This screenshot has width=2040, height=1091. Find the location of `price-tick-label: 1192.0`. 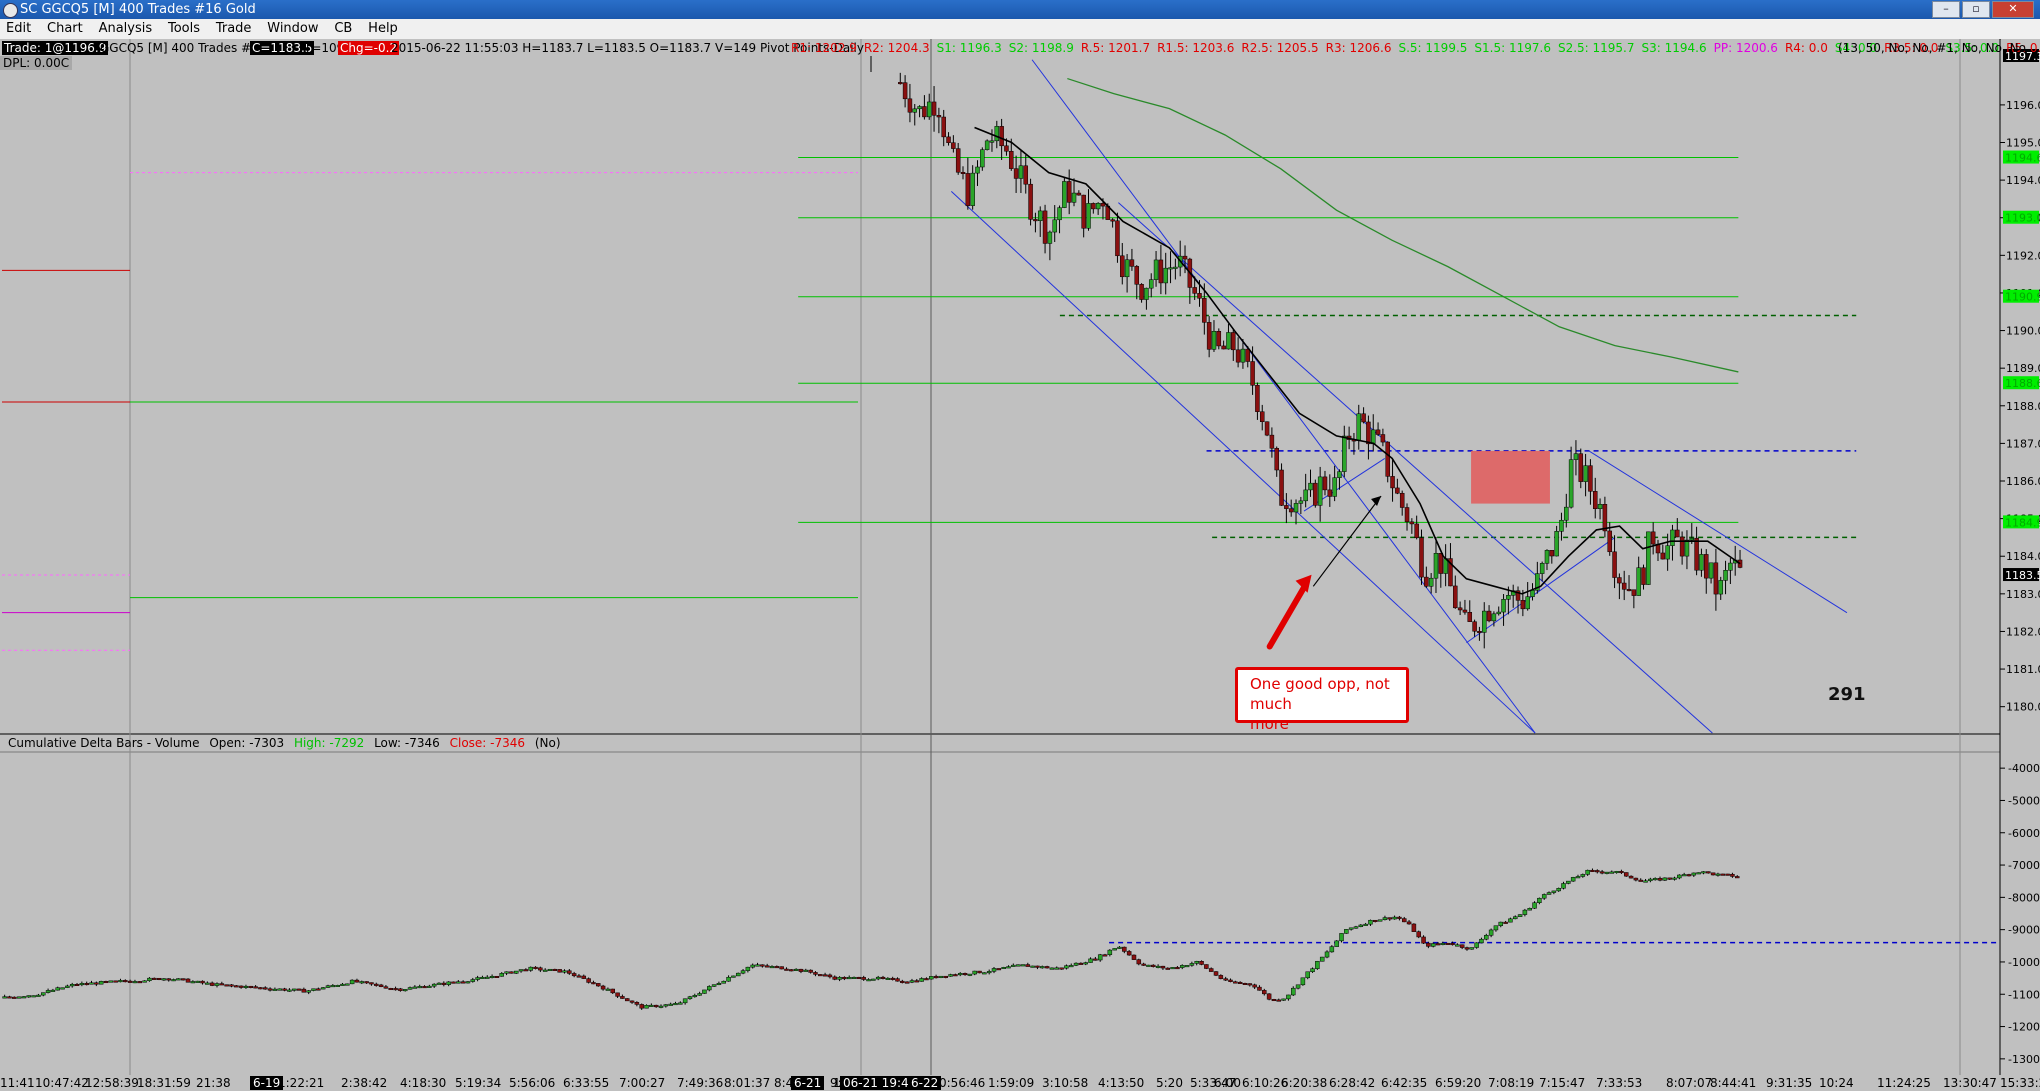

price-tick-label: 1192.0 is located at coordinates (2023, 255).